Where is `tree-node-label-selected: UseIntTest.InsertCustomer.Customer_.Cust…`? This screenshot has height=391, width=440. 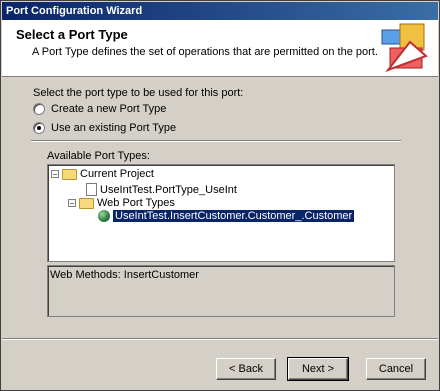
tree-node-label-selected: UseIntTest.InsertCustomer.Customer_.Cust… is located at coordinates (233, 216).